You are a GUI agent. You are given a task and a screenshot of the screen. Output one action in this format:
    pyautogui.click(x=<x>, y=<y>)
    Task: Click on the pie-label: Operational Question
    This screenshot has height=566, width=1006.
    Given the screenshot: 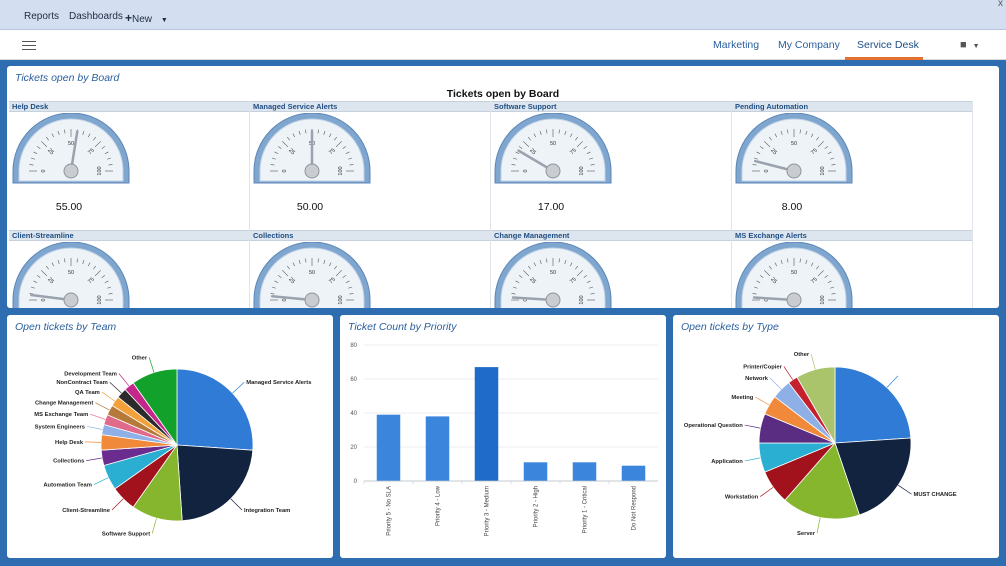 What is the action you would take?
    pyautogui.click(x=713, y=426)
    